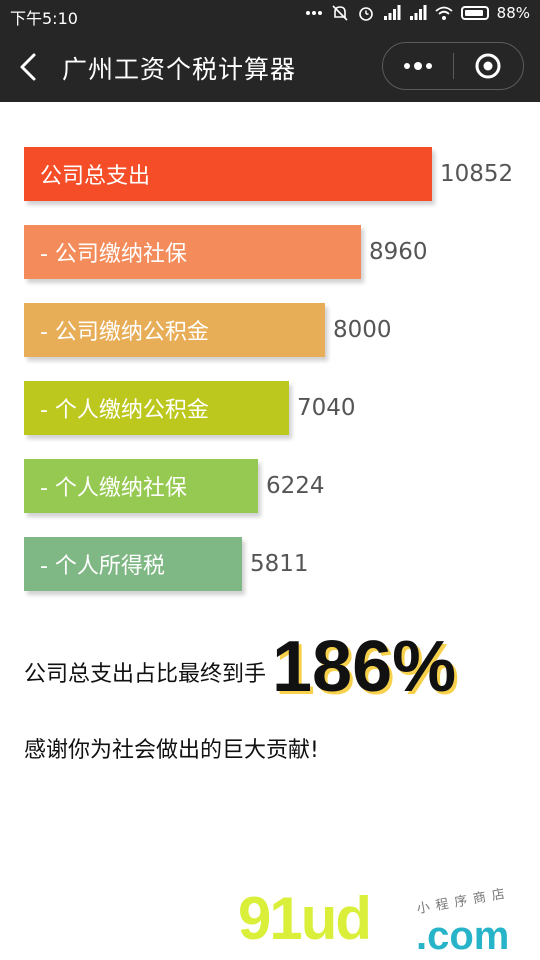 This screenshot has width=540, height=960. I want to click on bar: - 个人缴纳社保, so click(141, 486).